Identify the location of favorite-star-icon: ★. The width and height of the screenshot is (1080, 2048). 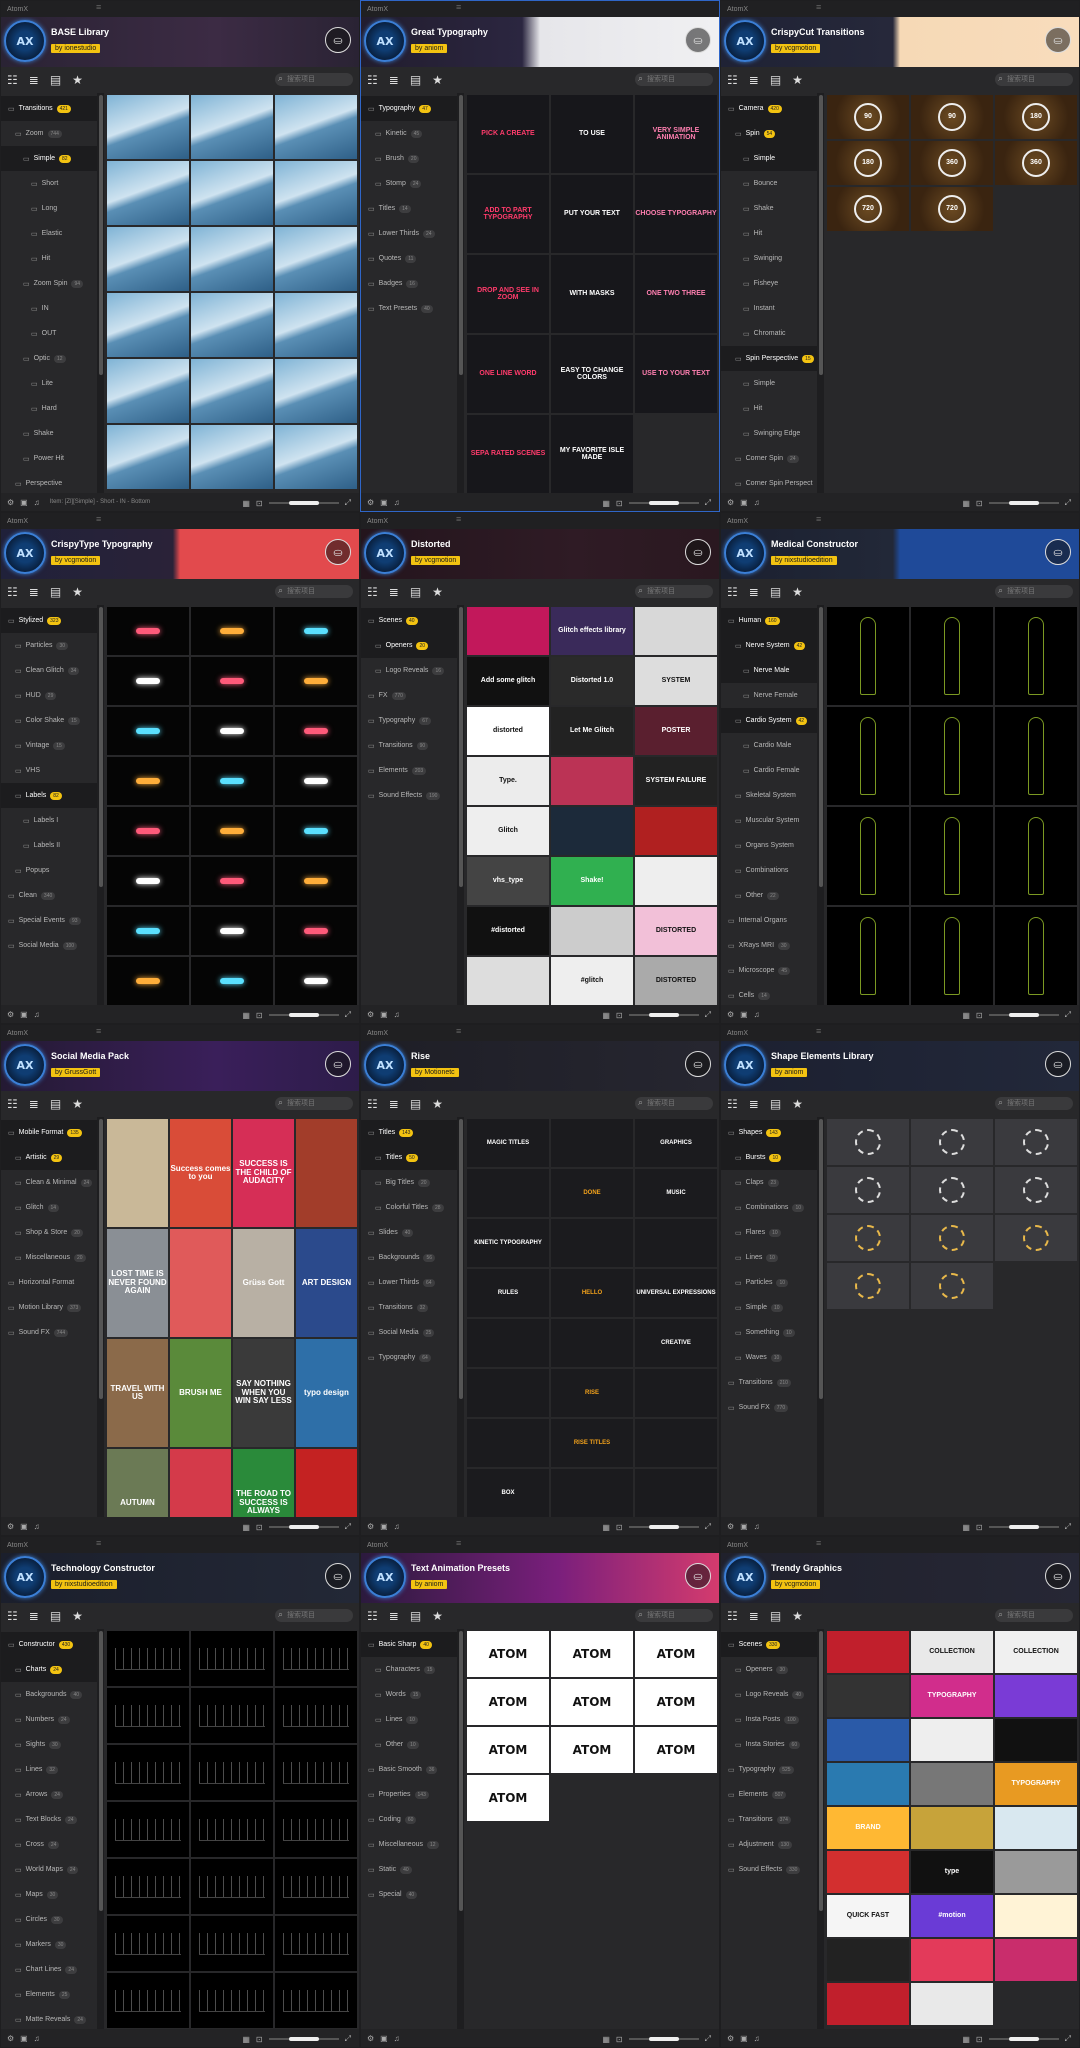
(797, 80).